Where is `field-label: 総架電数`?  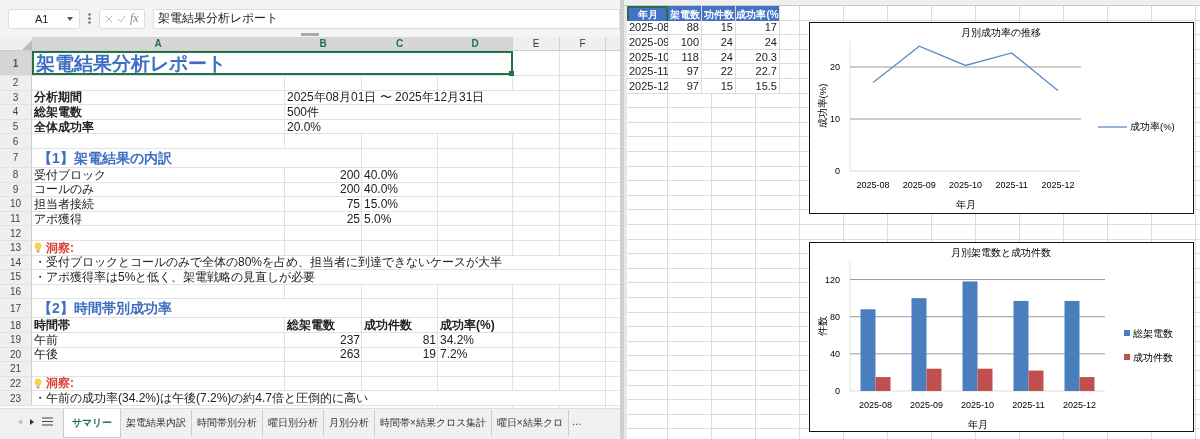 field-label: 総架電数 is located at coordinates (58, 112).